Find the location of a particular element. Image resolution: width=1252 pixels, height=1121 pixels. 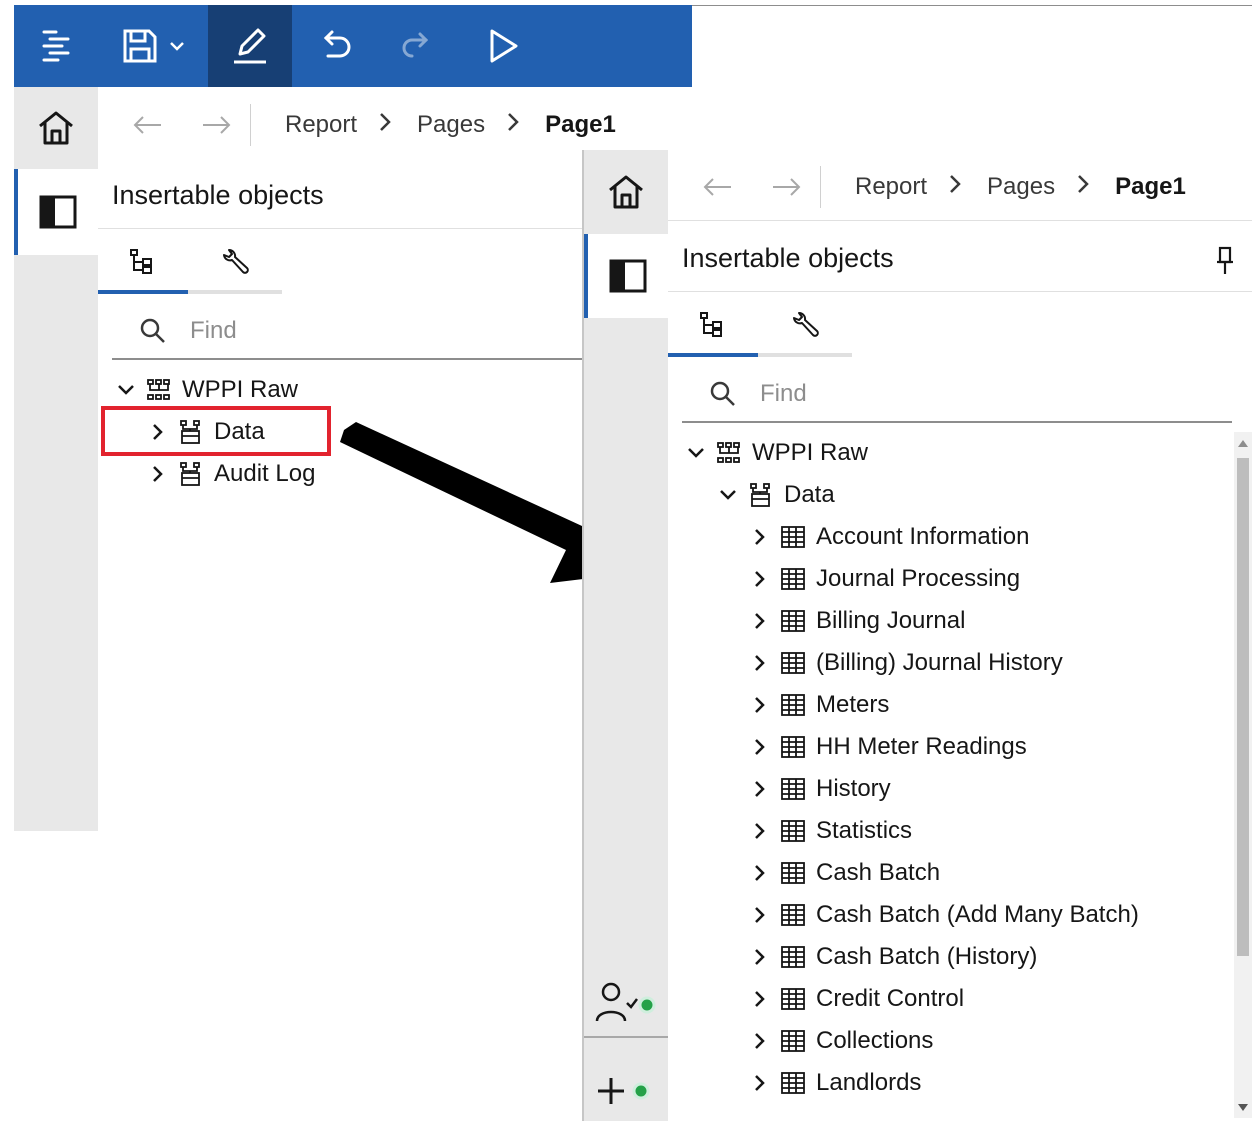

menu-icon is located at coordinates (56, 46).